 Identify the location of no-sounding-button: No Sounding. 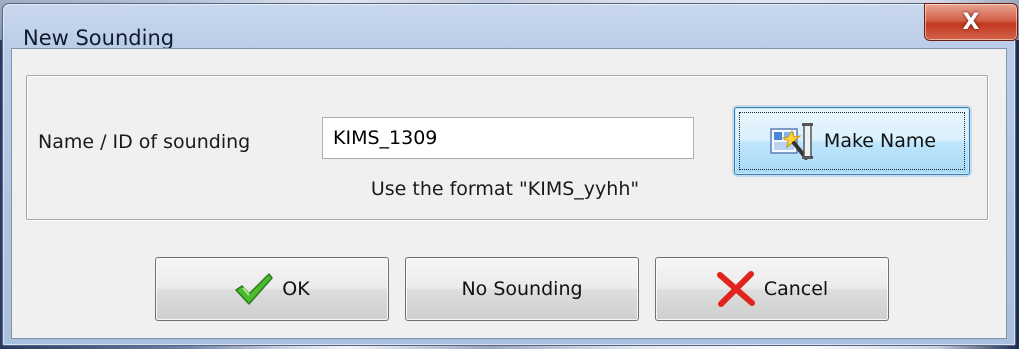
(522, 289).